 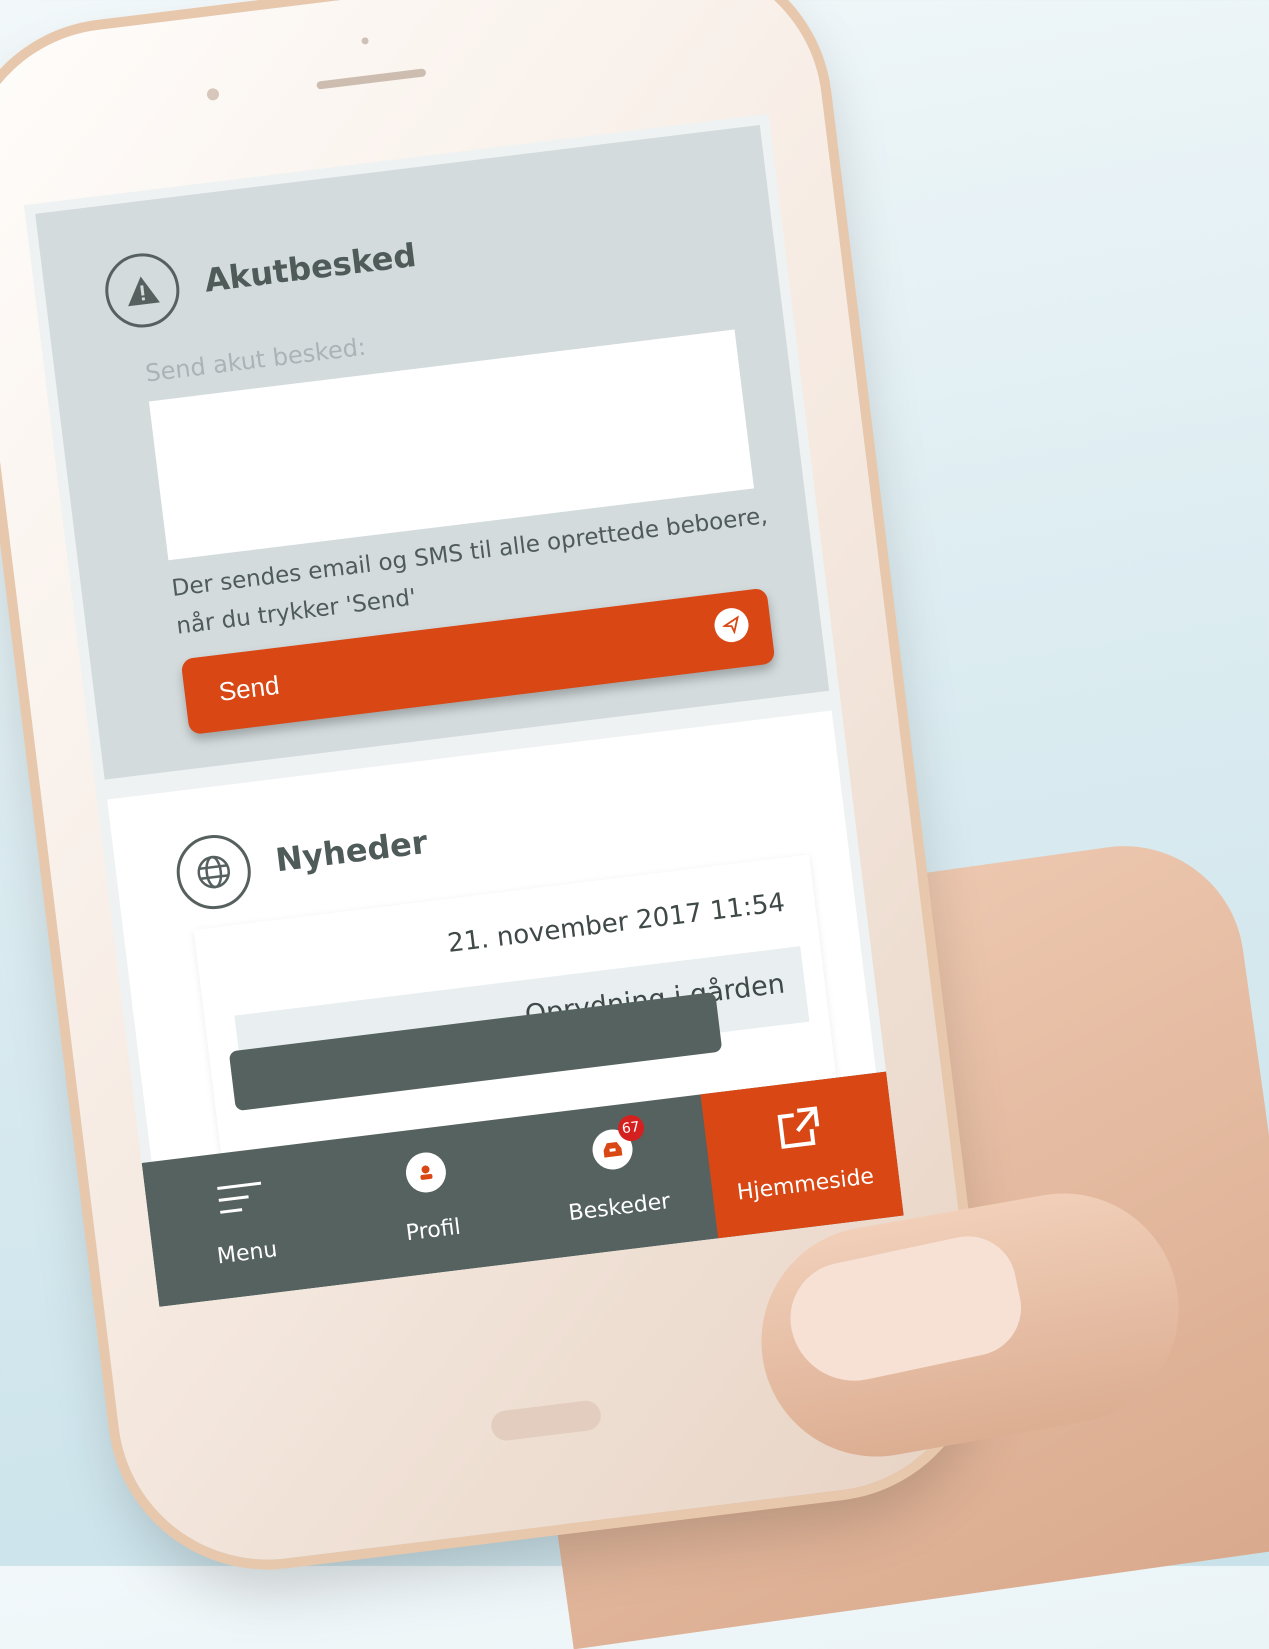 What do you see at coordinates (799, 1130) in the screenshot?
I see `external-link-icon` at bounding box center [799, 1130].